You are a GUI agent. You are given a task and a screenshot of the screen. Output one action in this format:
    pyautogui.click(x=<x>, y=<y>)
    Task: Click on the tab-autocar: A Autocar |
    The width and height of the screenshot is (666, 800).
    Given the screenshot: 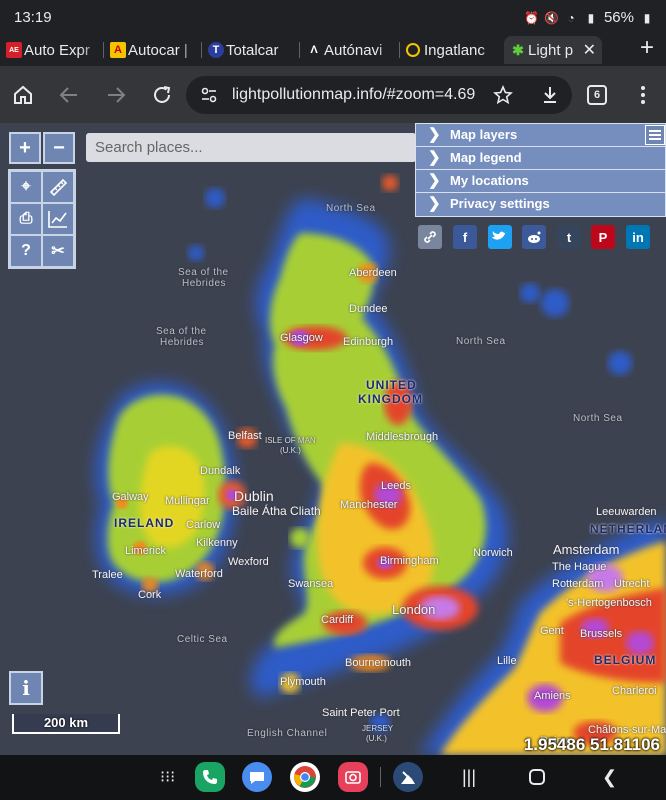 What is the action you would take?
    pyautogui.click(x=153, y=50)
    